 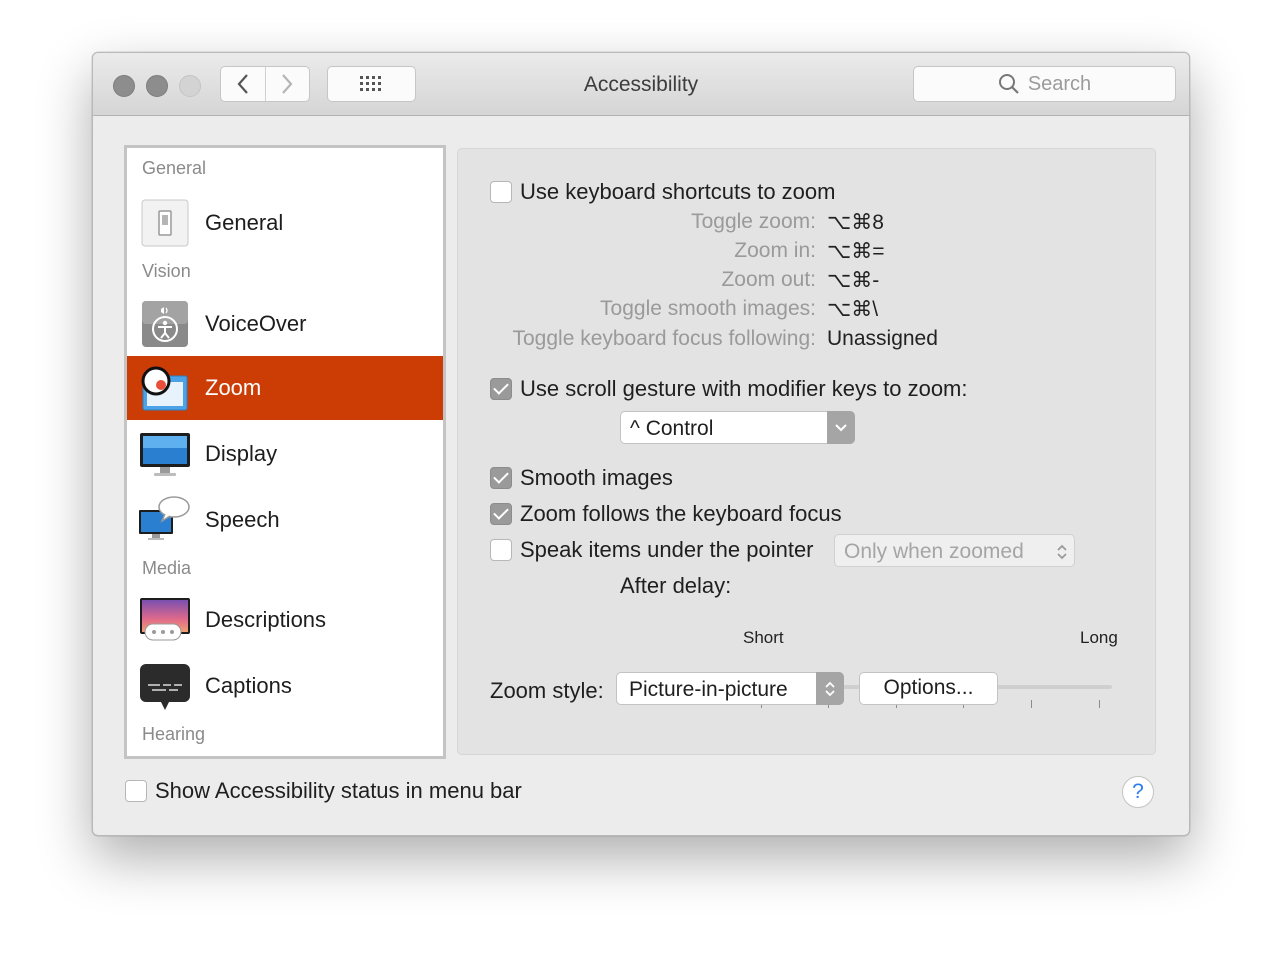 I want to click on shortcut-value: ⌥⌘\, so click(x=853, y=309).